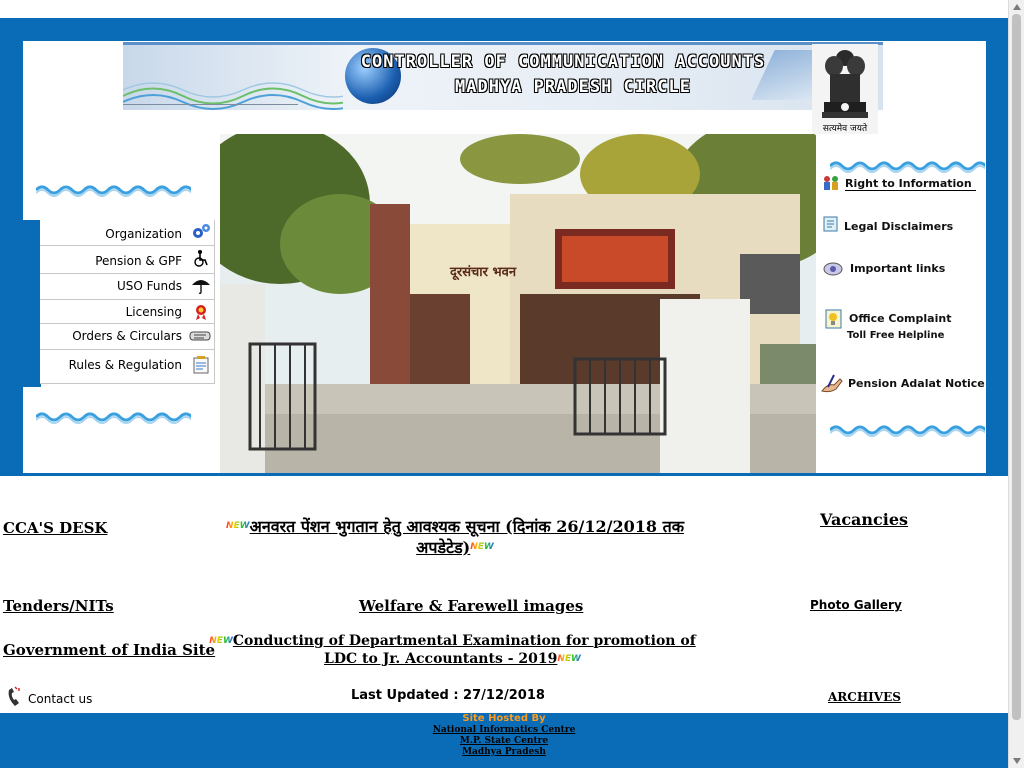 The image size is (1024, 768). What do you see at coordinates (483, 272) in the screenshot?
I see `photo-sign-text: दूरसंचार भवन` at bounding box center [483, 272].